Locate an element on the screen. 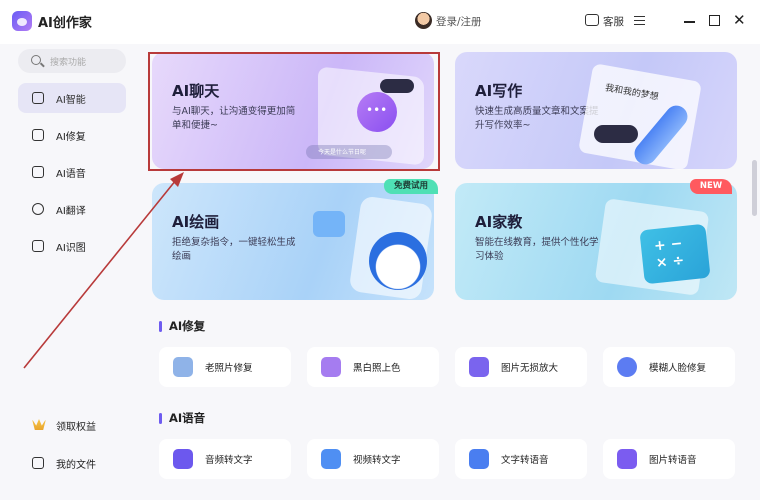 This screenshot has height=500, width=760. sidebar-item-benefits: 领取权益 is located at coordinates (72, 425).